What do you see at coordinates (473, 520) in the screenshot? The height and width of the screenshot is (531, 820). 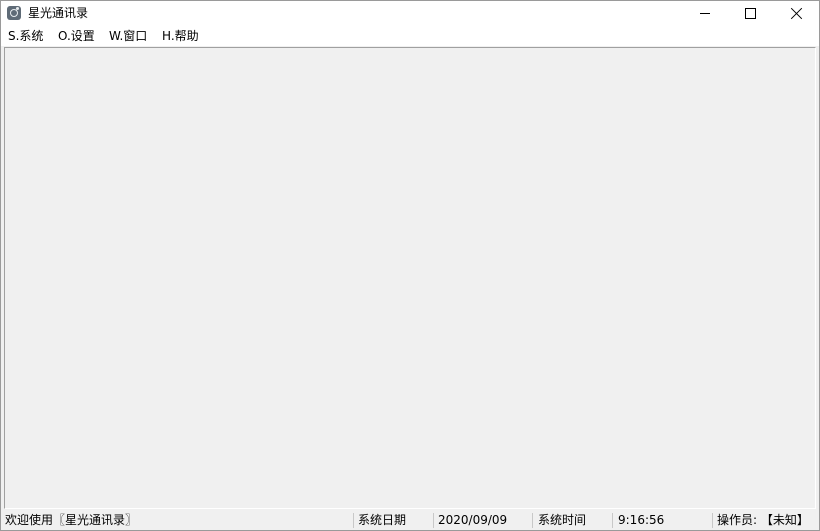 I see `status-date-value: 2020/09/09` at bounding box center [473, 520].